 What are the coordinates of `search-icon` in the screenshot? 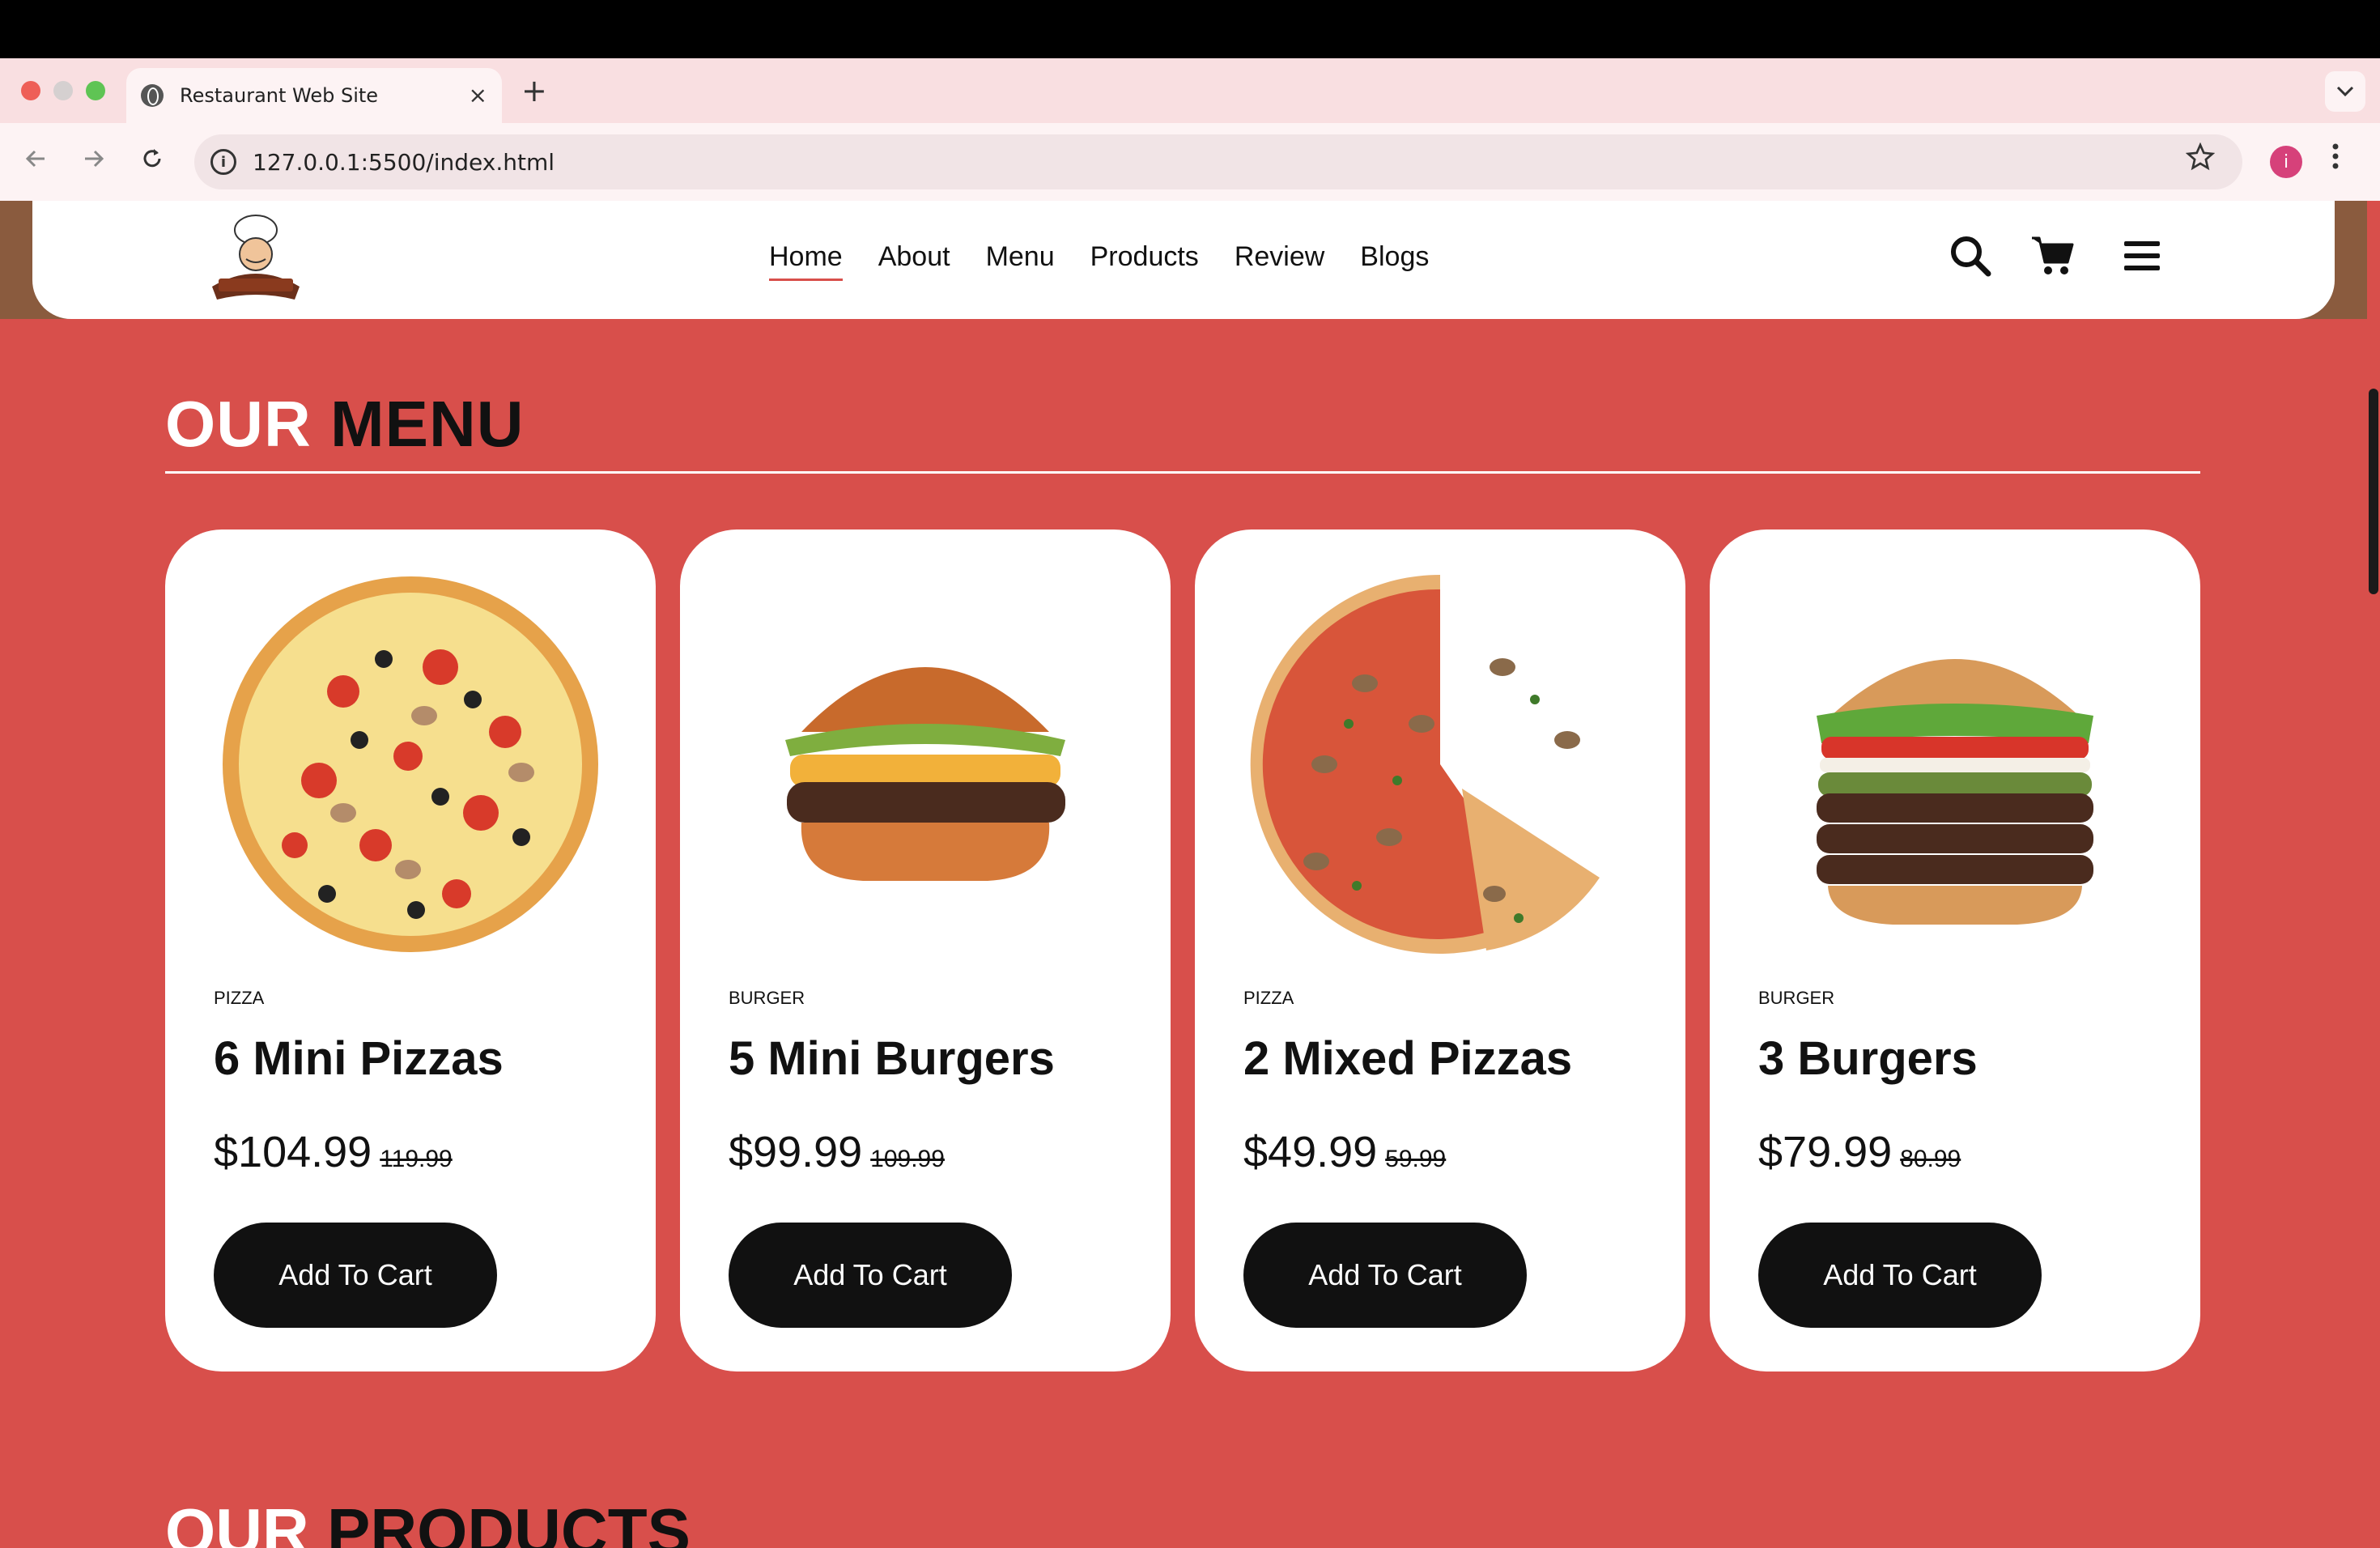 It's located at (1971, 256).